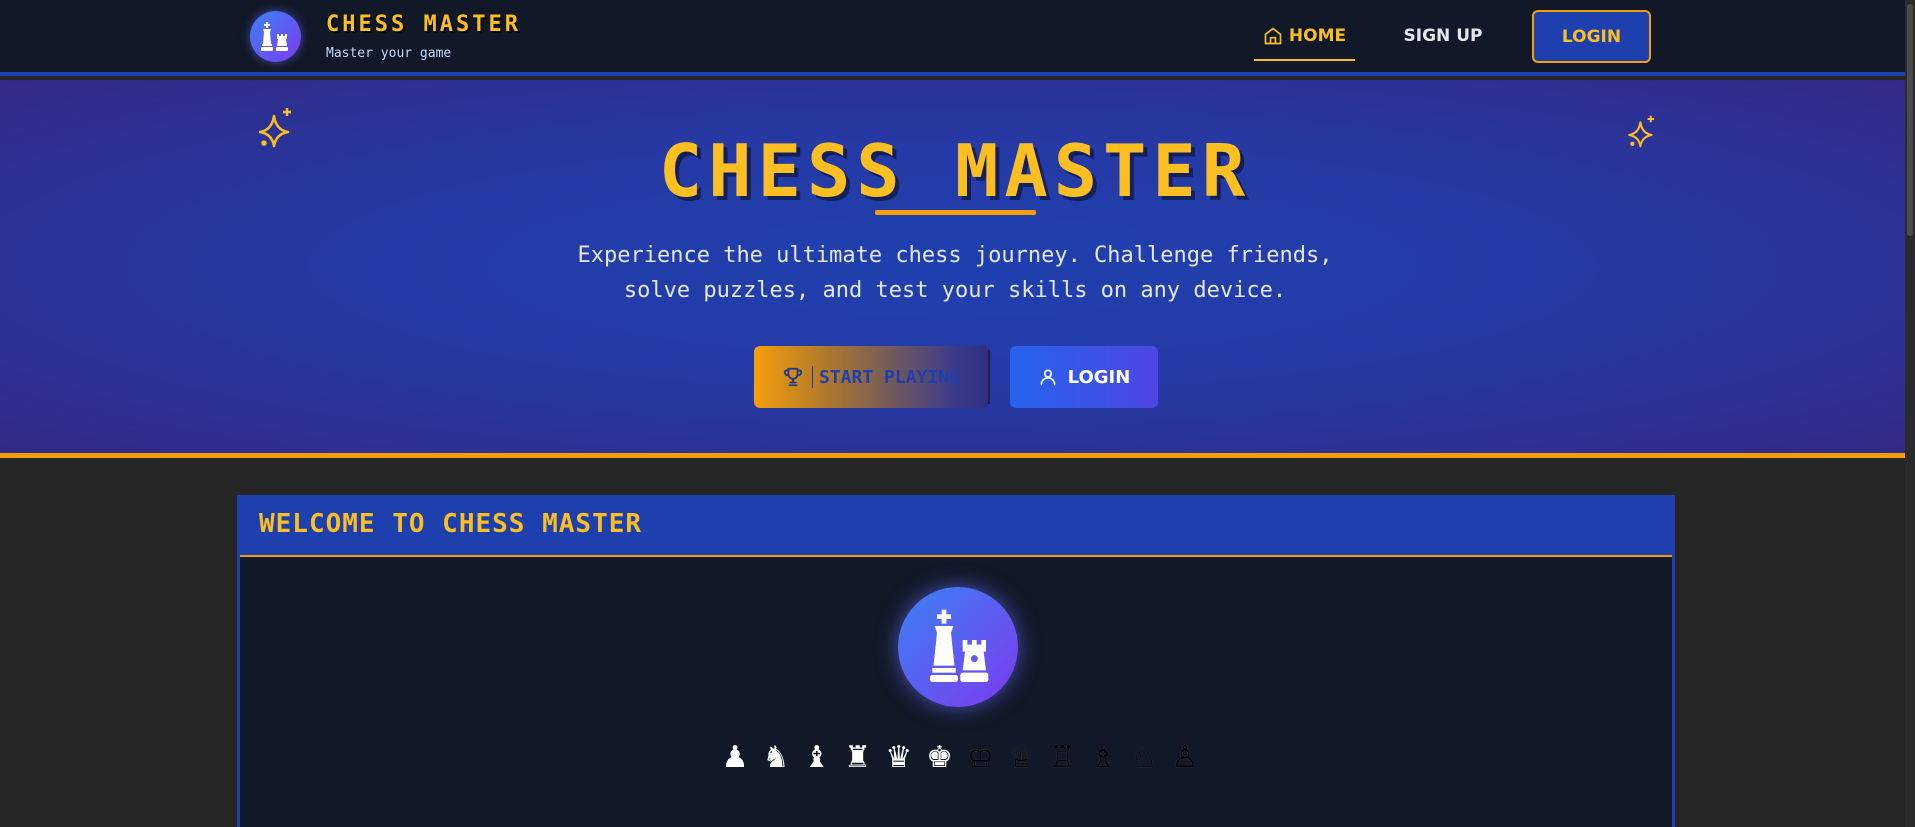  What do you see at coordinates (980, 757) in the screenshot?
I see `chess-piece-icon: ♔` at bounding box center [980, 757].